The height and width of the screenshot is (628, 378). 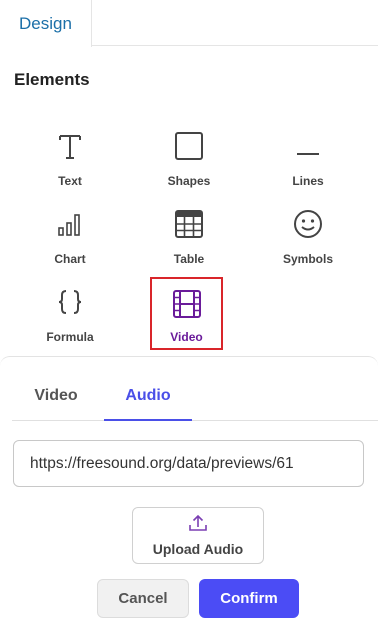 I want to click on element-lines-label: Lines, so click(x=308, y=181).